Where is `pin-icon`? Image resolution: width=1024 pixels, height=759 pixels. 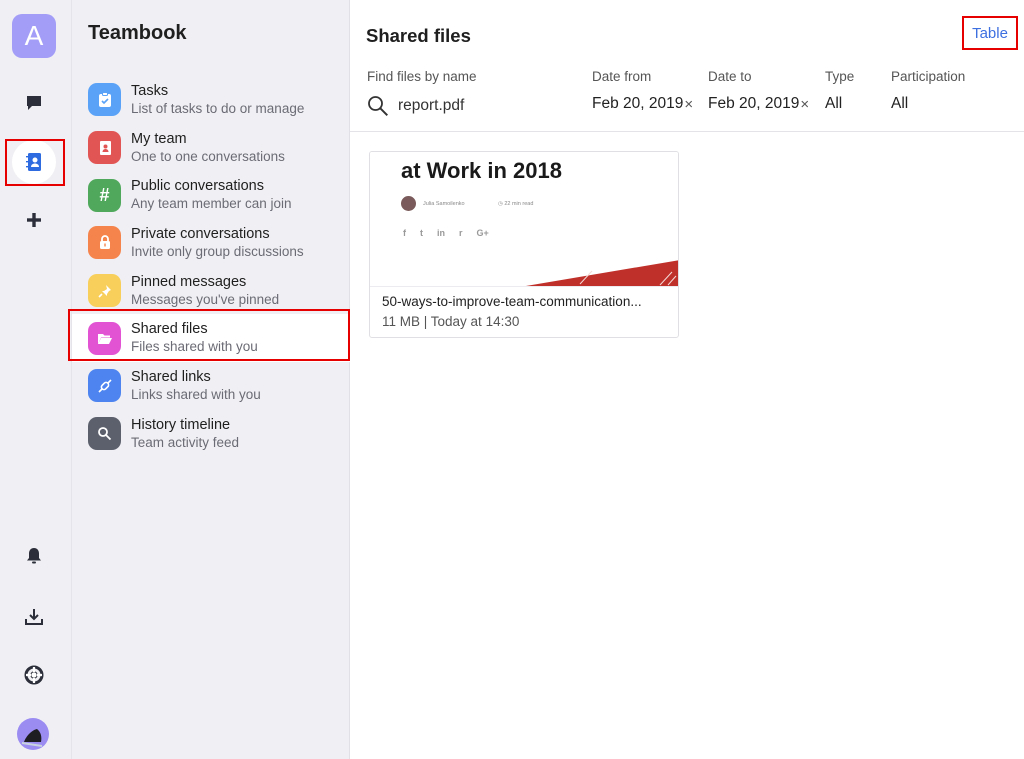
pin-icon is located at coordinates (104, 291).